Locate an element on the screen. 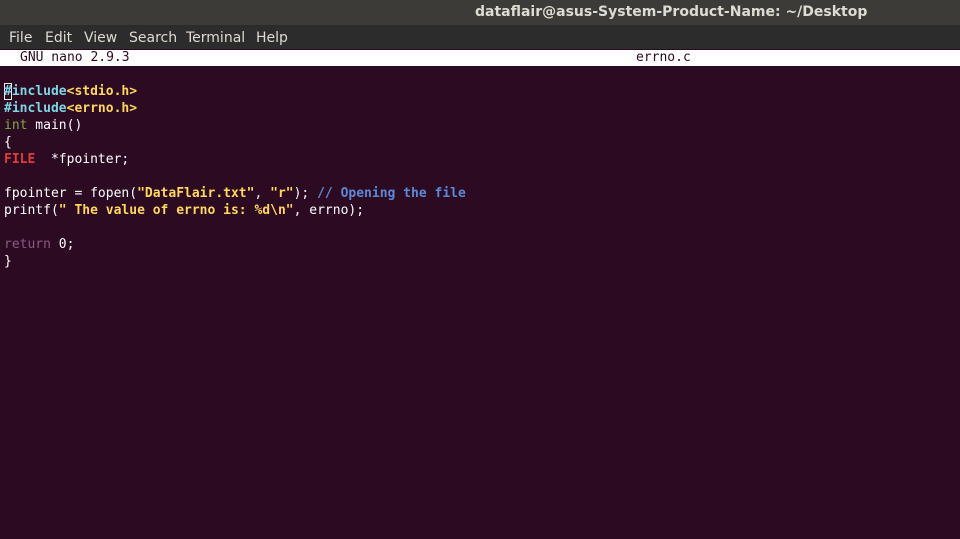 This screenshot has height=539, width=960. menu-help: Help is located at coordinates (272, 38).